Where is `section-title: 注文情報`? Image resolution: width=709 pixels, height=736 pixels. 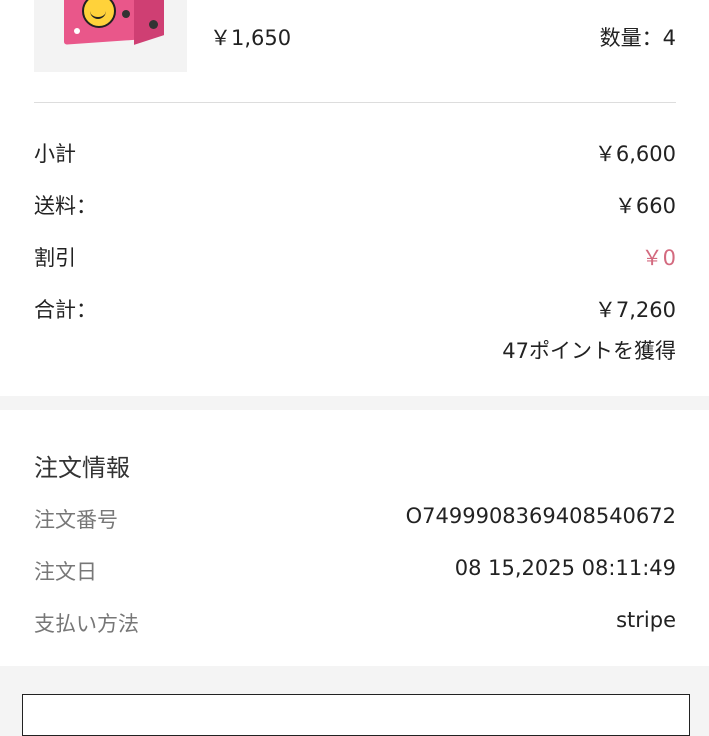 section-title: 注文情報 is located at coordinates (82, 468).